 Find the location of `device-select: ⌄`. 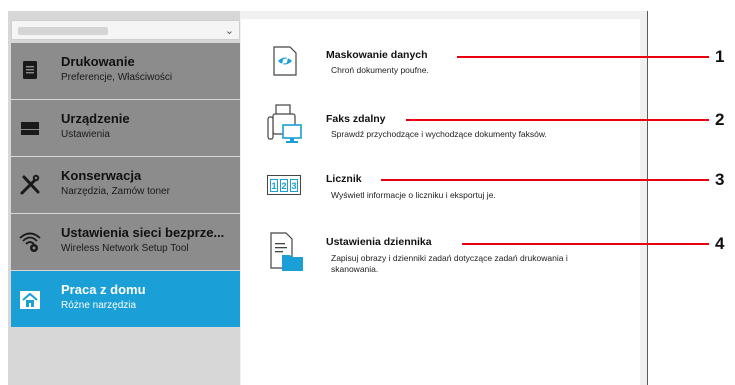

device-select: ⌄ is located at coordinates (125, 30).